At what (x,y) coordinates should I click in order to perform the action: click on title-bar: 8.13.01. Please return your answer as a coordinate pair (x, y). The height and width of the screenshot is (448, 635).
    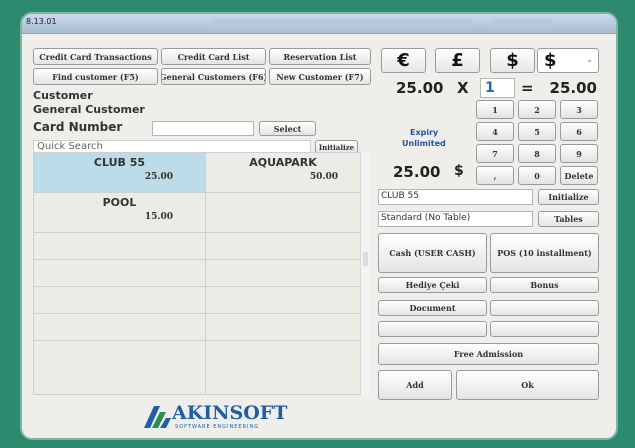
    Looking at the image, I should click on (319, 24).